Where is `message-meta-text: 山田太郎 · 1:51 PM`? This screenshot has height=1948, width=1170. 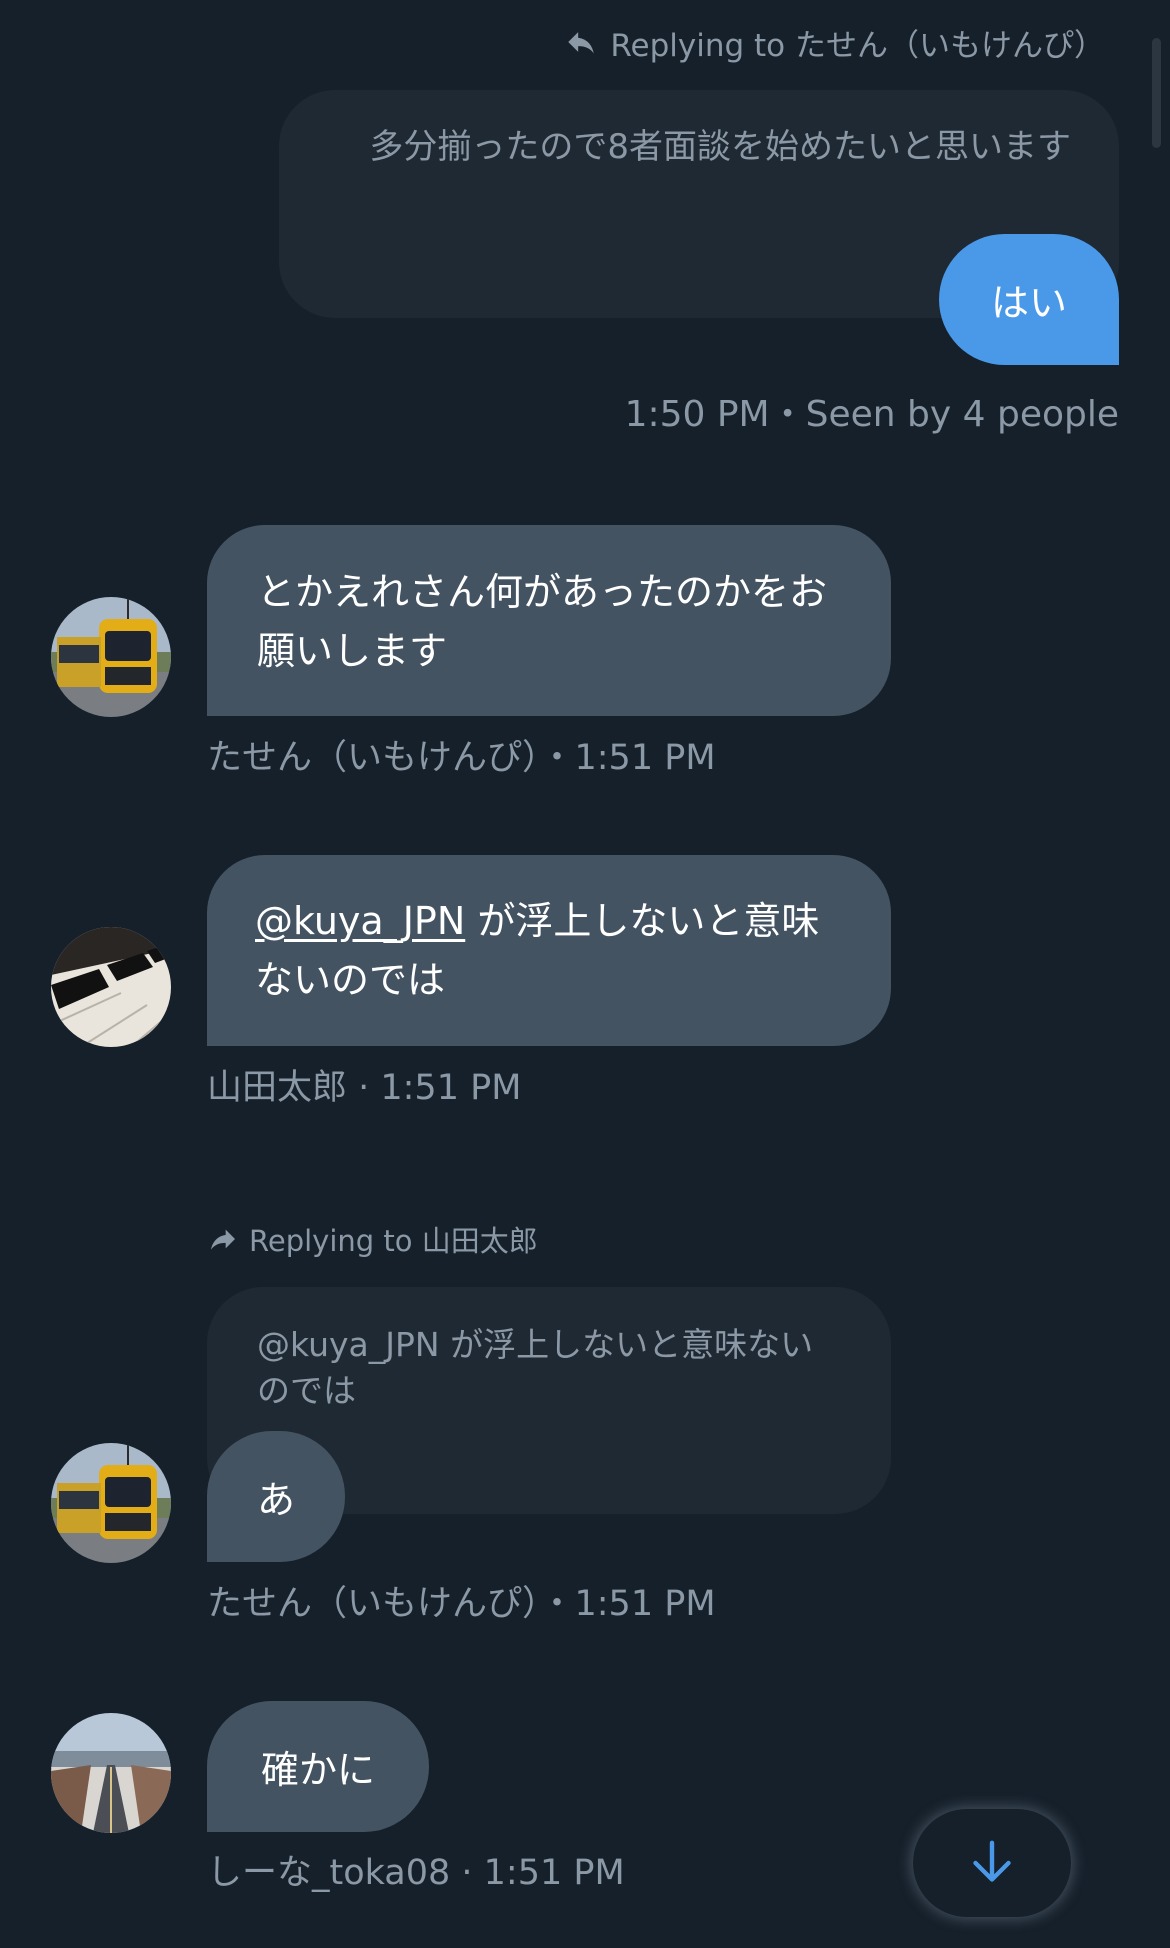
message-meta-text: 山田太郎 · 1:51 PM is located at coordinates (364, 1088).